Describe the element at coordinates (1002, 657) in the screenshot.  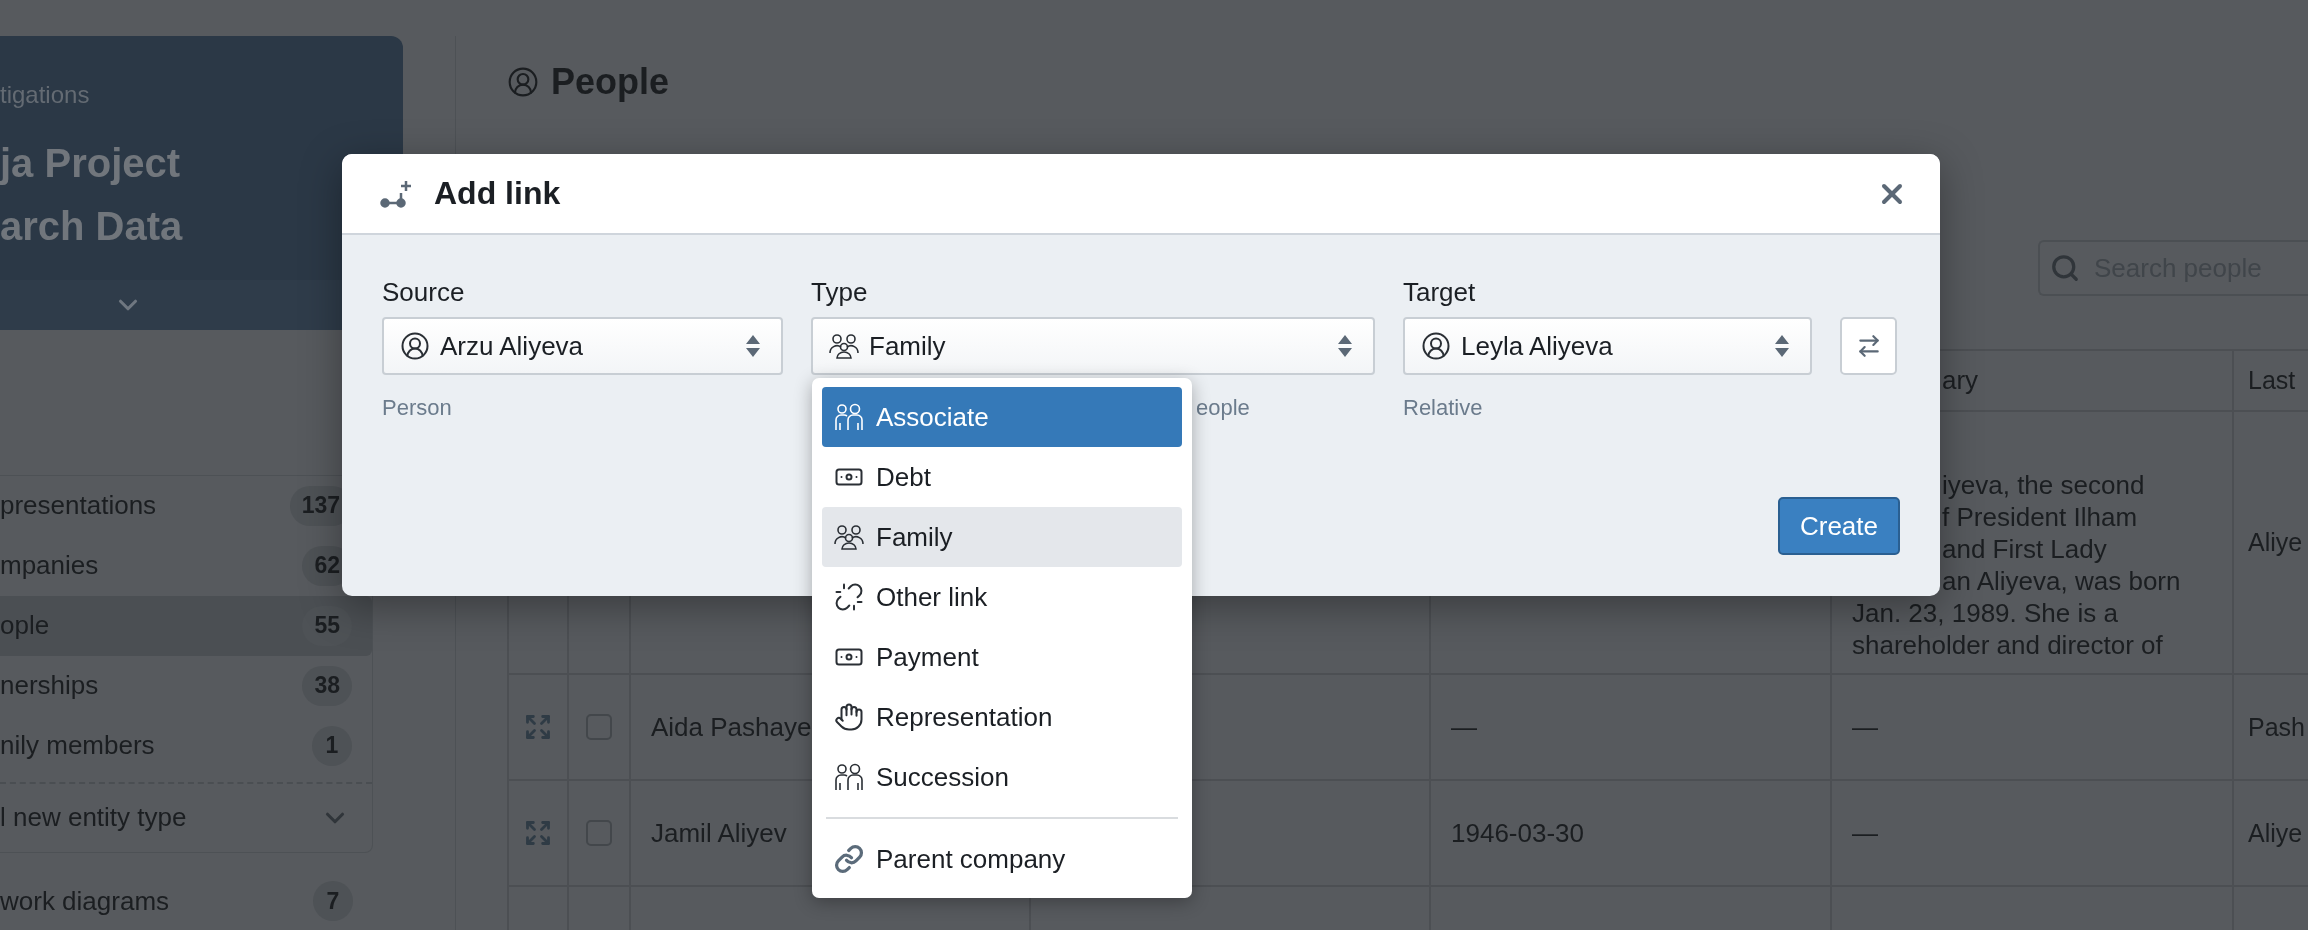
I see `menu-option: Payment` at that location.